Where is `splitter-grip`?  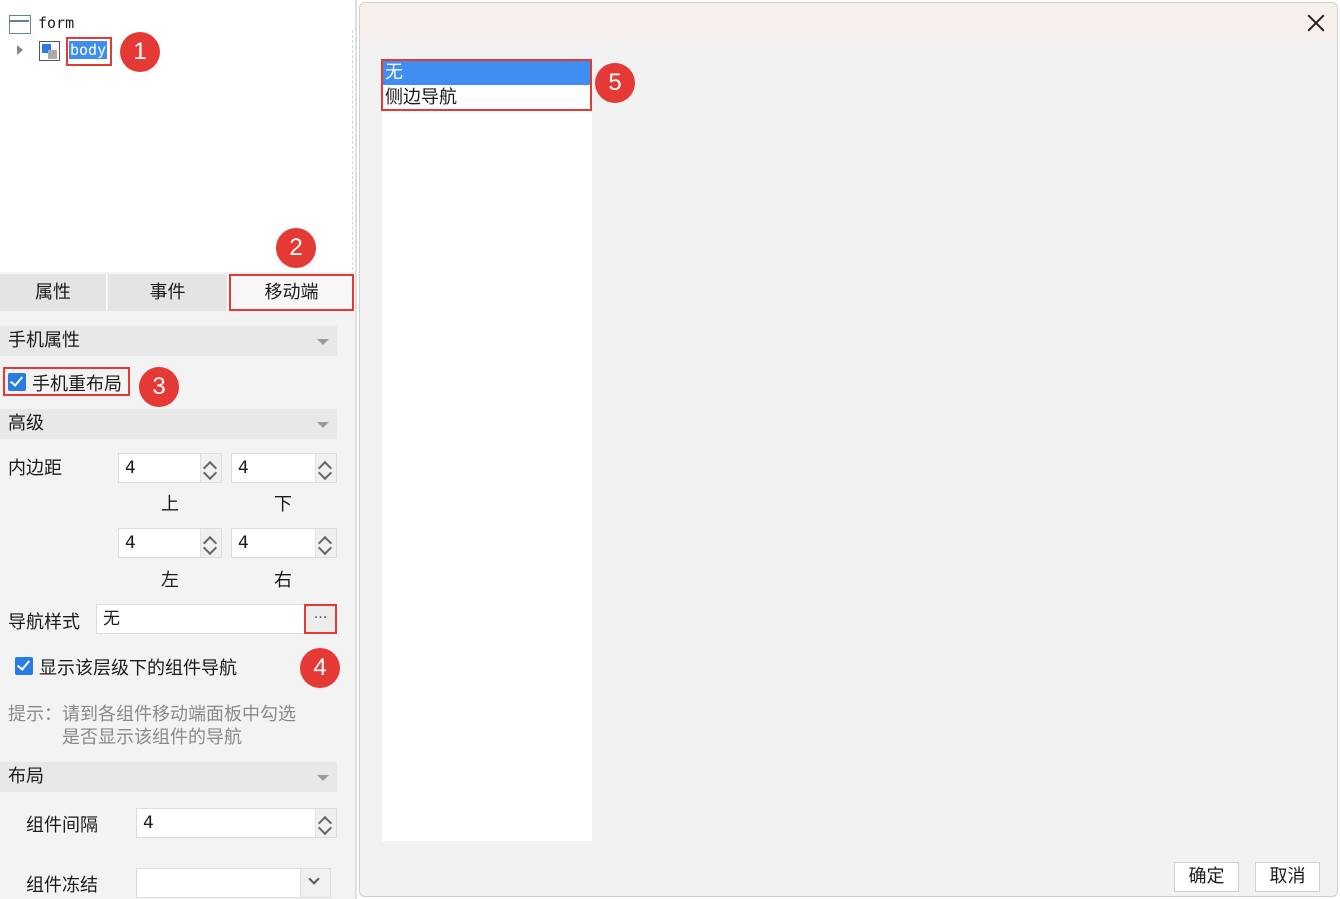 splitter-grip is located at coordinates (353, 150).